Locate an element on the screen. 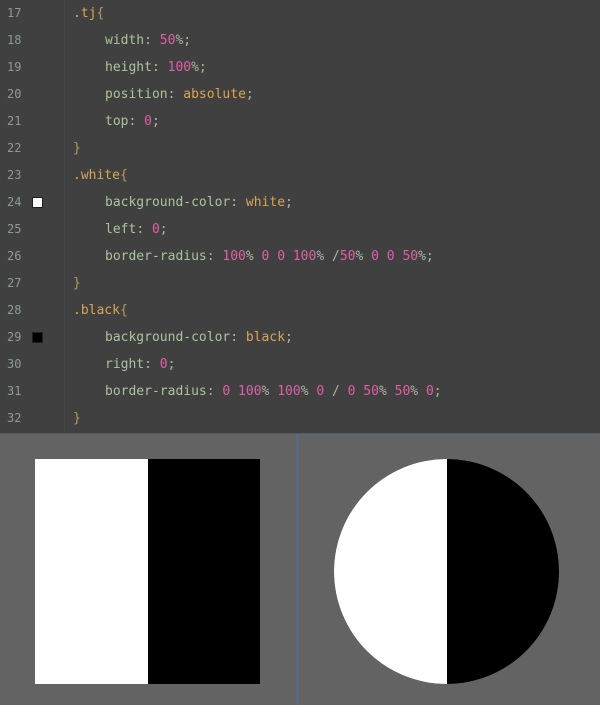  code-text: left: 0; is located at coordinates (120, 229).